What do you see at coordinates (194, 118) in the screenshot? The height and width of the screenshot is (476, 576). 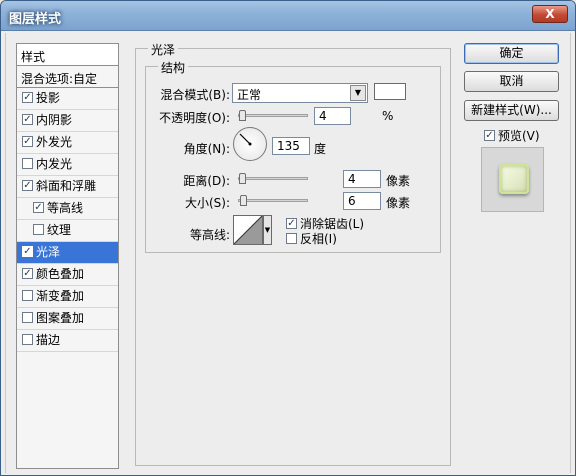 I see `opacity-label: 不透明度(O):` at bounding box center [194, 118].